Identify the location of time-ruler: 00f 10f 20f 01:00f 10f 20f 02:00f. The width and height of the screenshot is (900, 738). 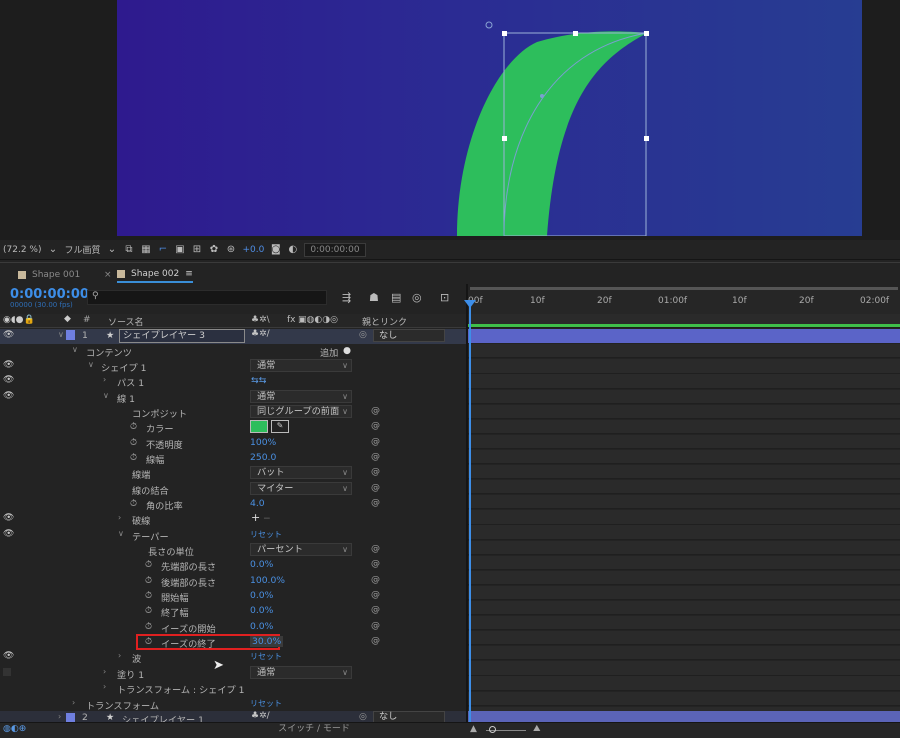
(684, 302).